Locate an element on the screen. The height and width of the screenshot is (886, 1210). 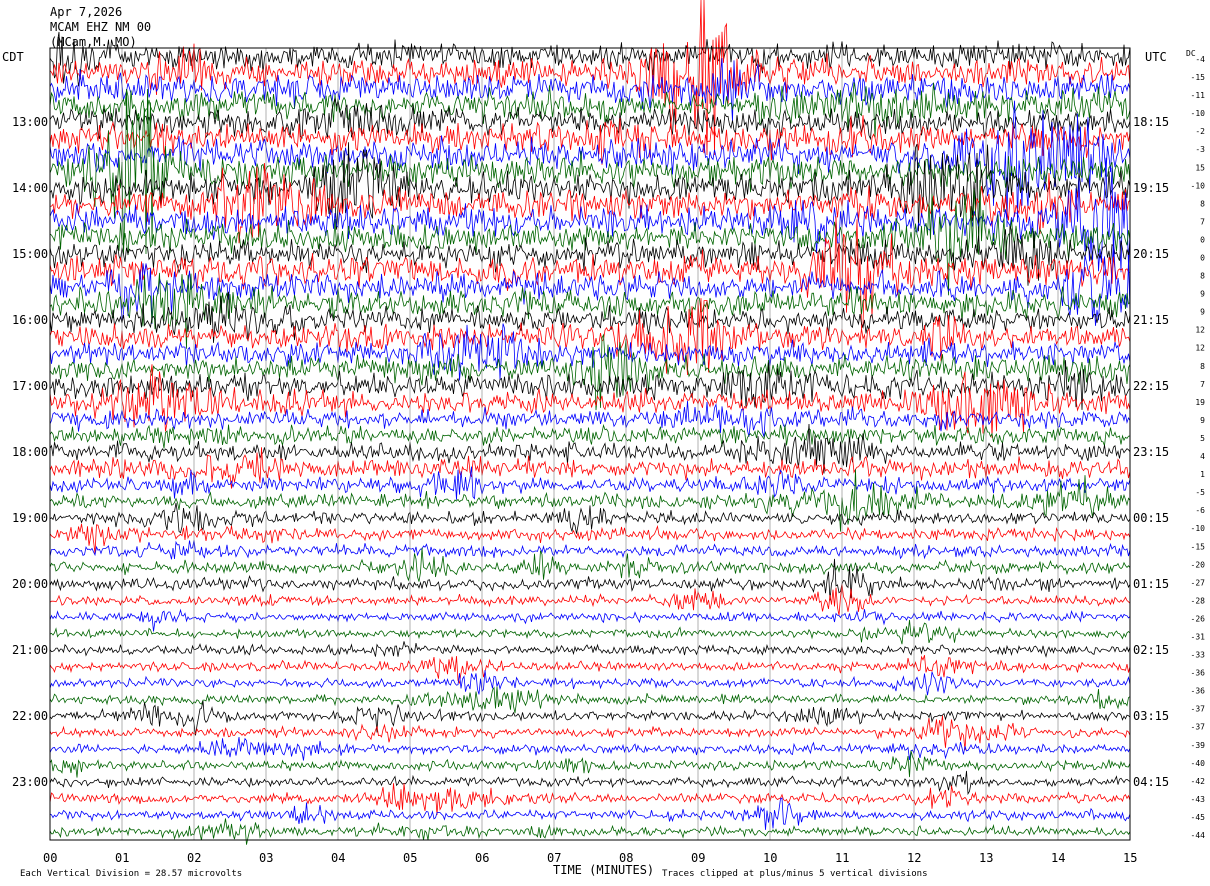
right-hour-label: 19:15 is located at coordinates (1151, 188).